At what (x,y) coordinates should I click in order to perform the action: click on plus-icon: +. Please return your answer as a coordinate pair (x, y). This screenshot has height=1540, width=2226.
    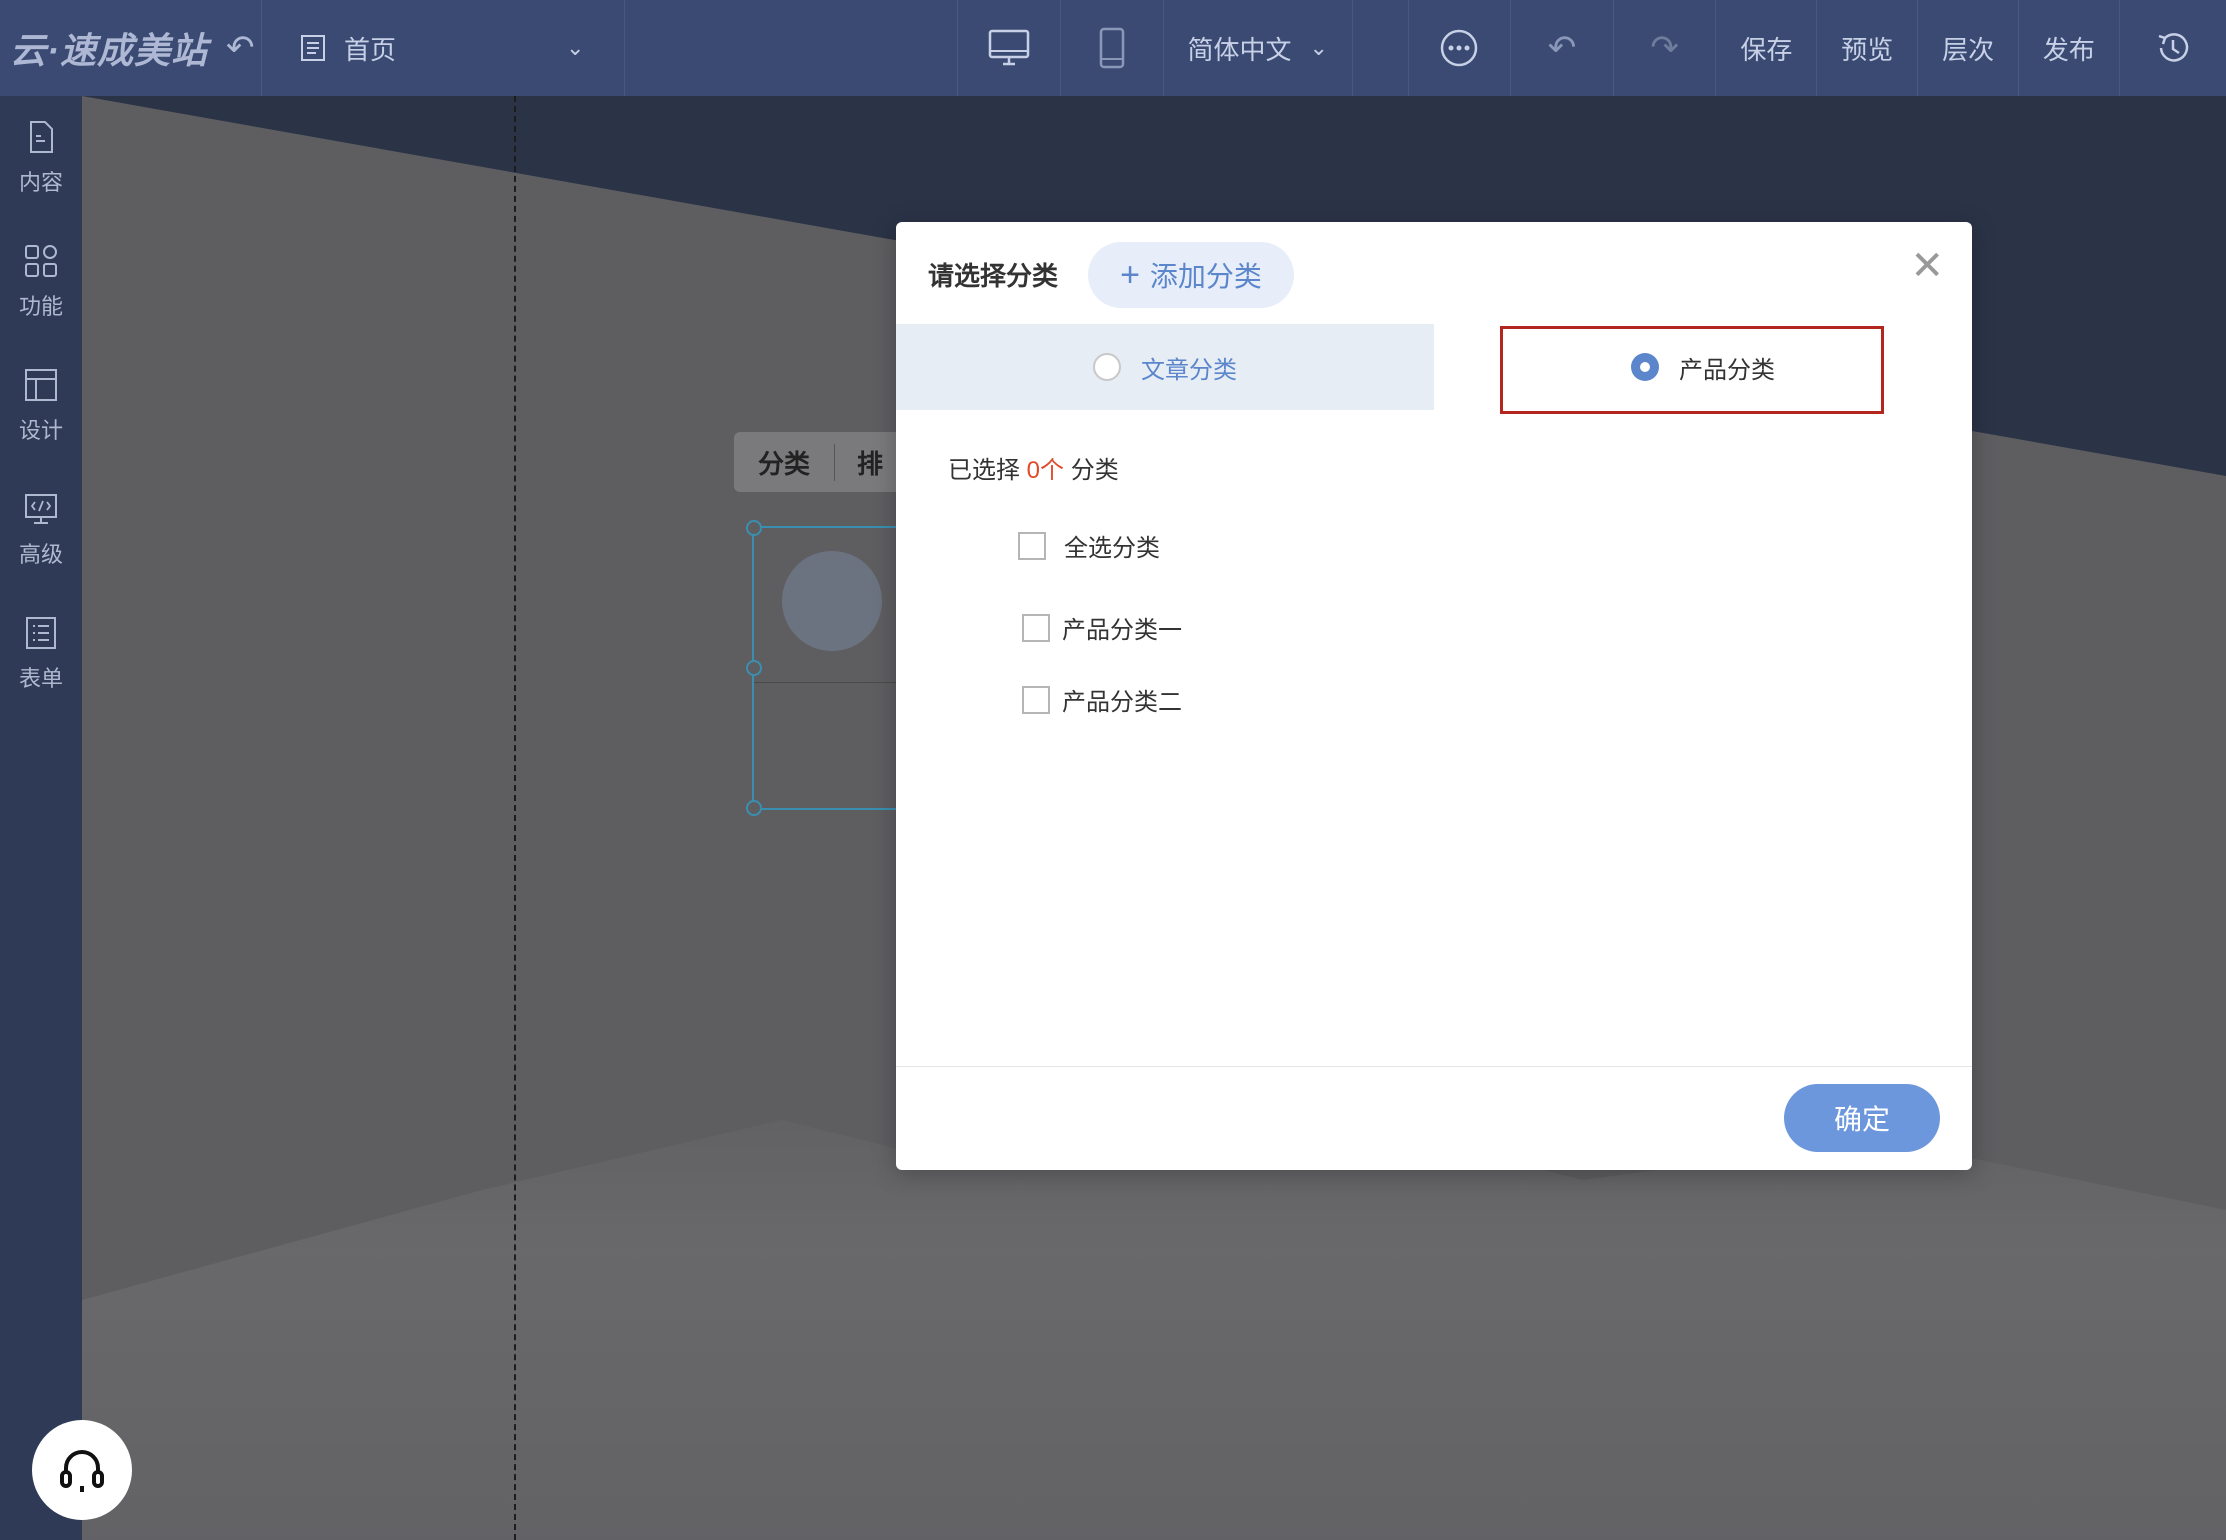
    Looking at the image, I should click on (1130, 274).